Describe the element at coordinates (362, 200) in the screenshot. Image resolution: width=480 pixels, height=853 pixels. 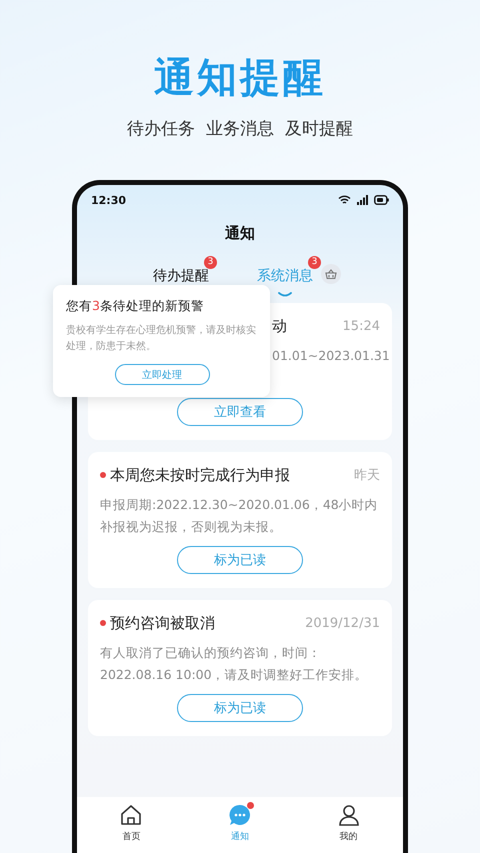
I see `signal-icon` at that location.